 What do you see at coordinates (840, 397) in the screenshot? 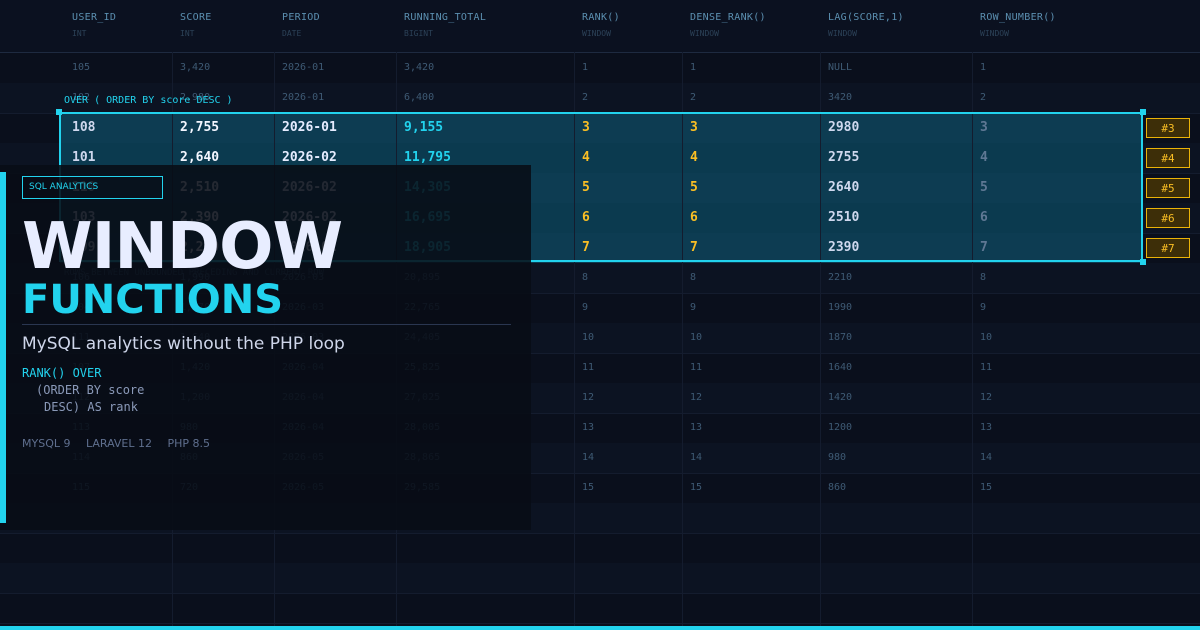
I see `table-cell: 1420` at bounding box center [840, 397].